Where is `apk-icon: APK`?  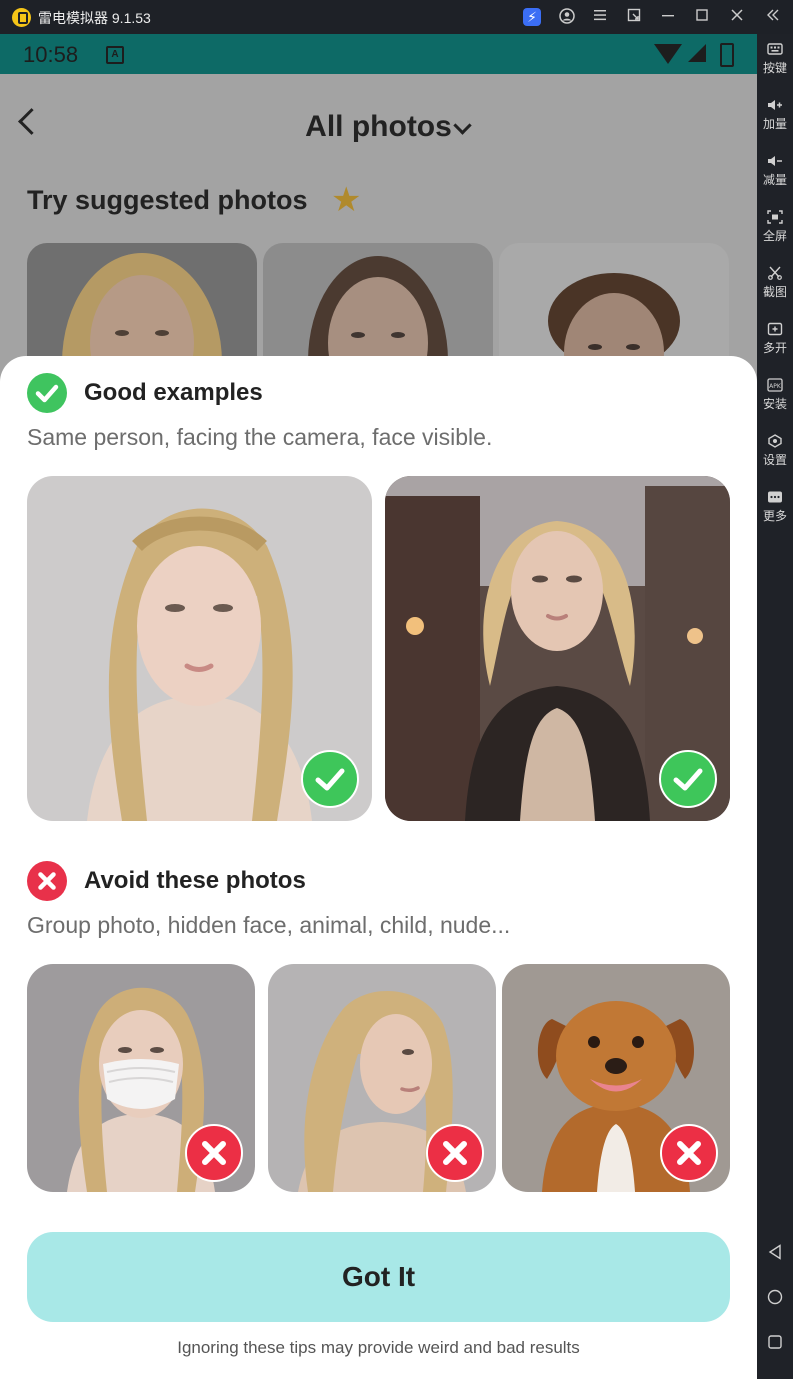
apk-icon: APK is located at coordinates (775, 385).